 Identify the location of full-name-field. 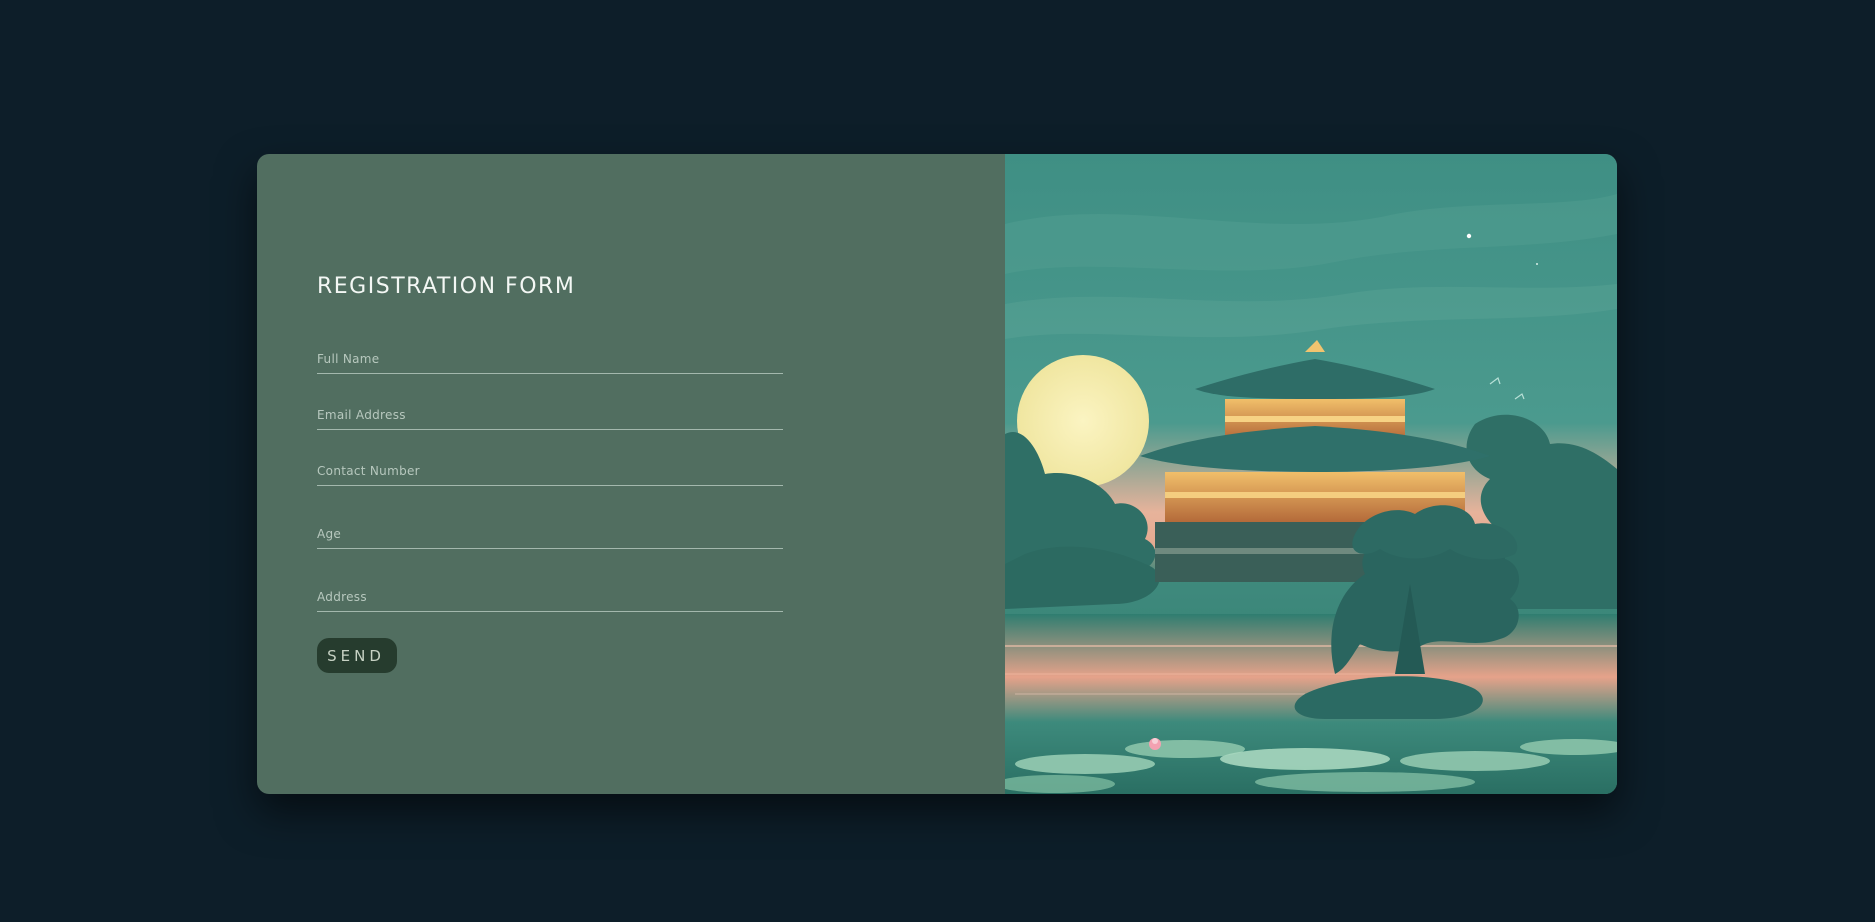
(550, 359).